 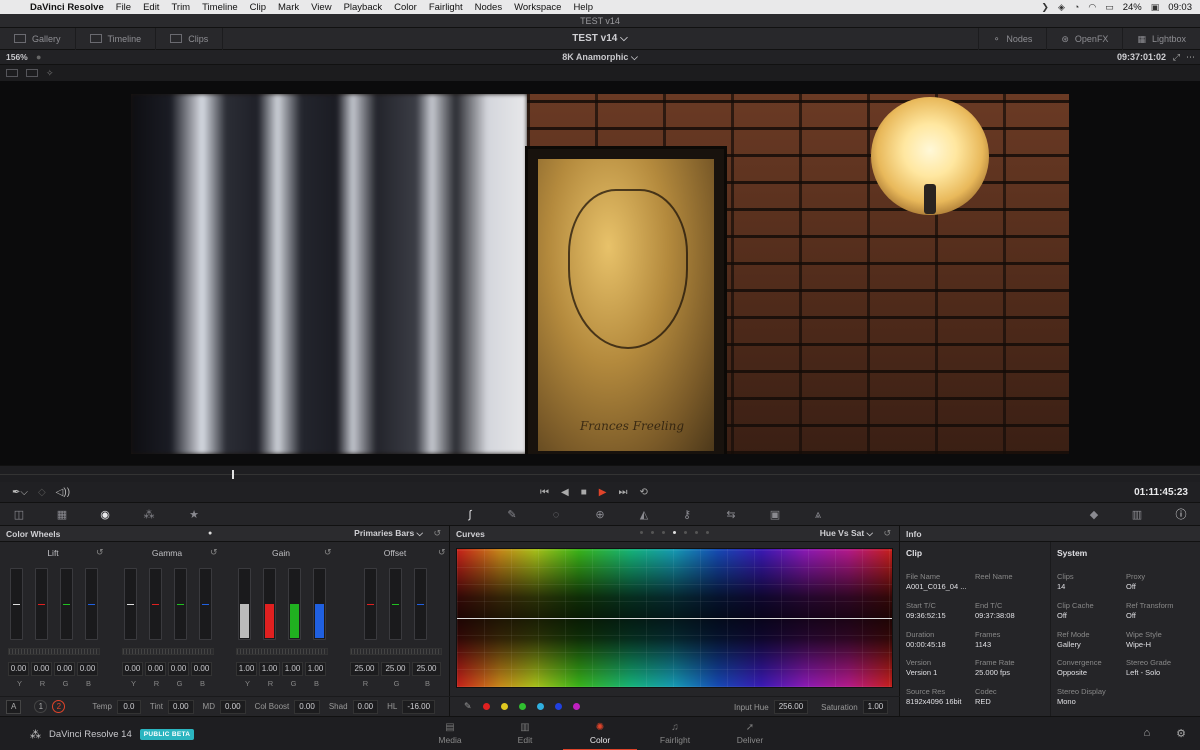 I want to click on menu-workspace: Workspace, so click(x=537, y=7).